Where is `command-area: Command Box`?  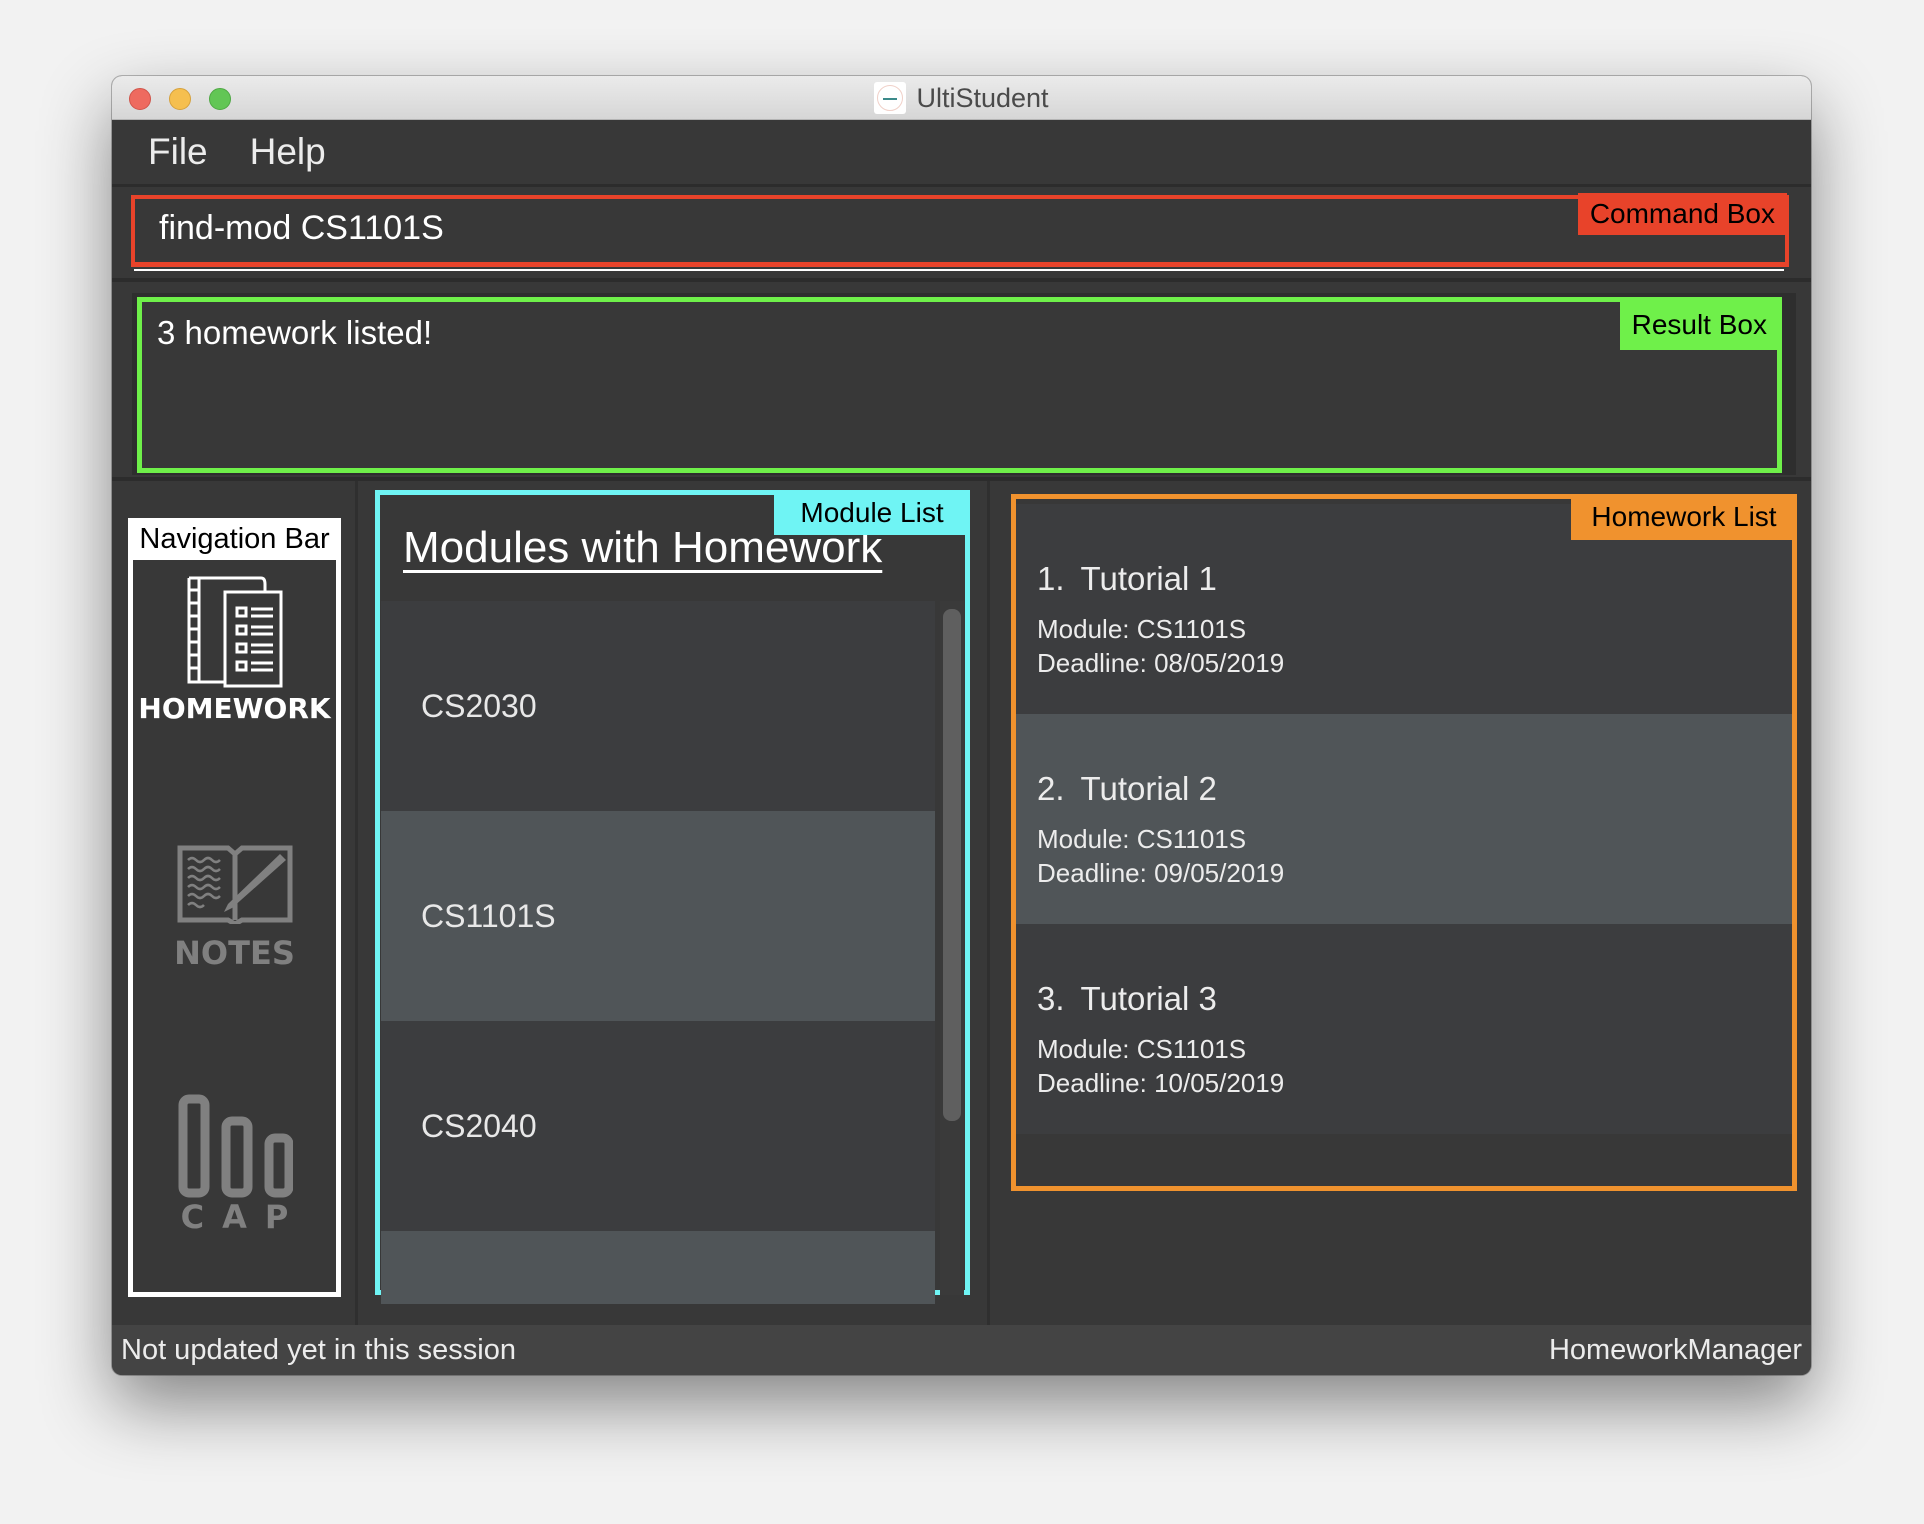
command-area: Command Box is located at coordinates (961, 234).